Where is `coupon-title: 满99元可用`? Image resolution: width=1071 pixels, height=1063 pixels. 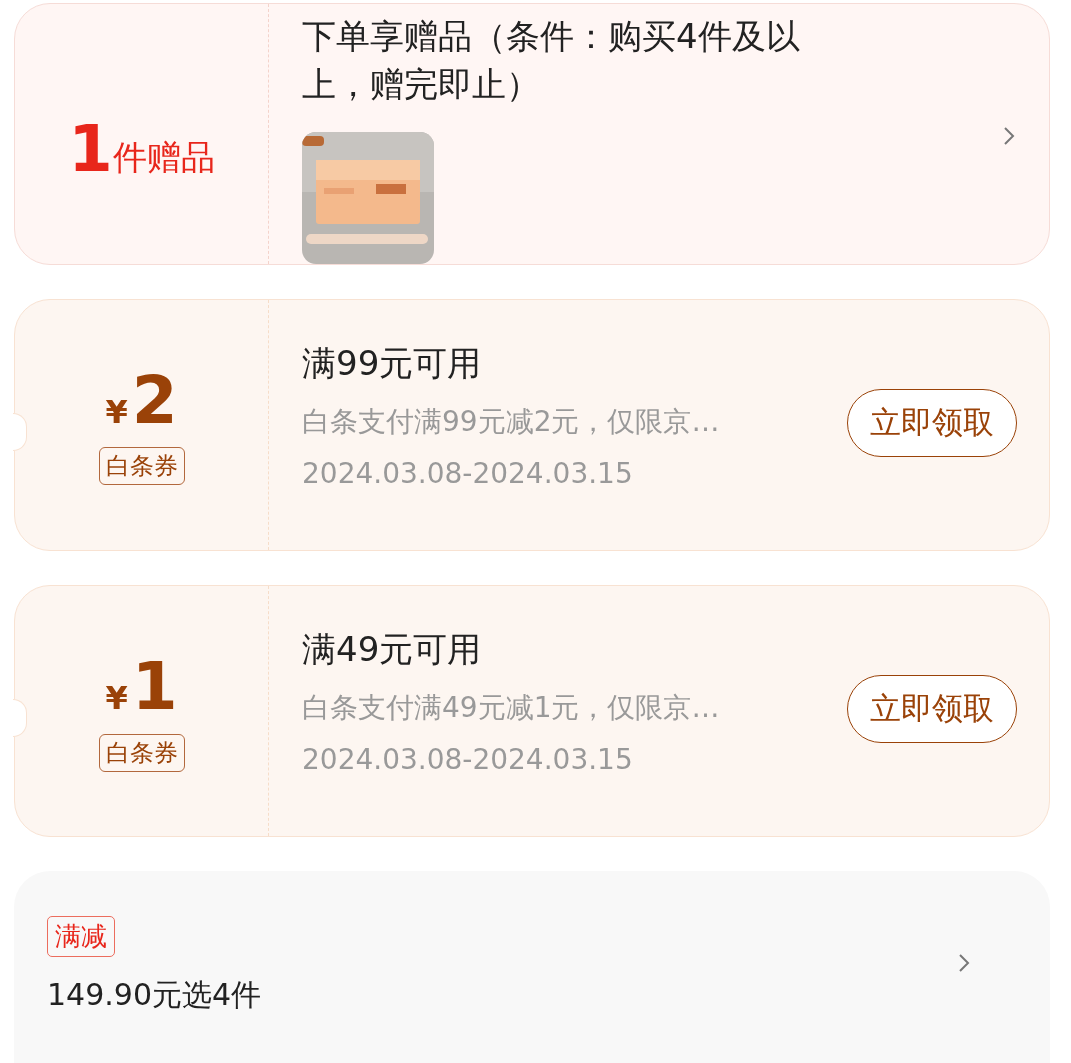 coupon-title: 满99元可用 is located at coordinates (392, 363).